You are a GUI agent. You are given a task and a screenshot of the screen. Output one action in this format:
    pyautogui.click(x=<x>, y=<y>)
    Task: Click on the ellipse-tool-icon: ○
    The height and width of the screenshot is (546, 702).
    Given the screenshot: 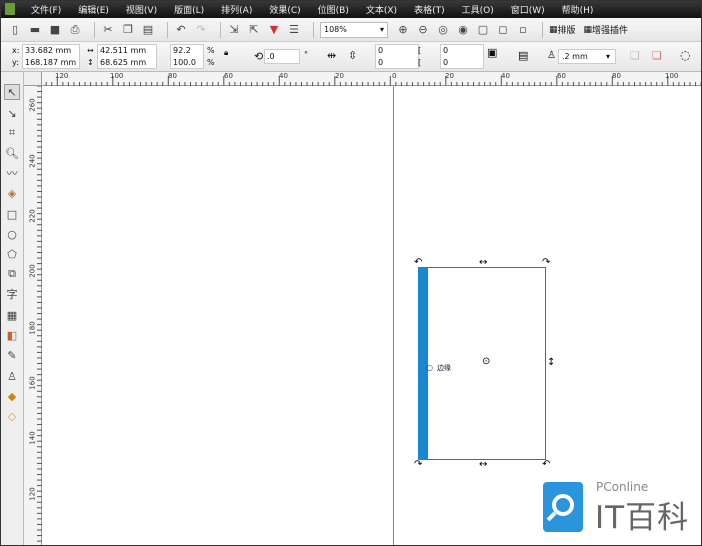 What is the action you would take?
    pyautogui.click(x=12, y=234)
    